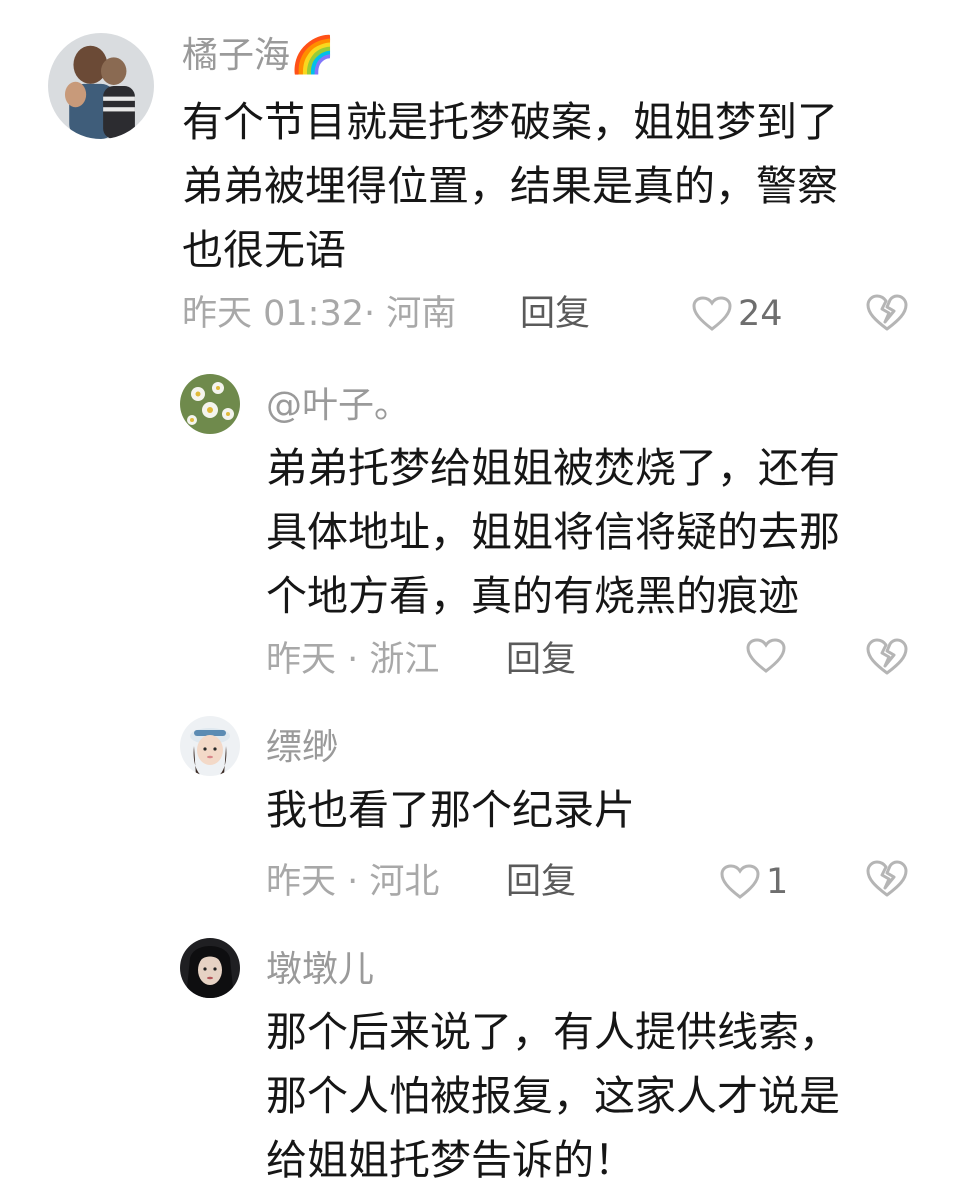 Image resolution: width=960 pixels, height=1192 pixels. What do you see at coordinates (302, 748) in the screenshot?
I see `username: 缥缈` at bounding box center [302, 748].